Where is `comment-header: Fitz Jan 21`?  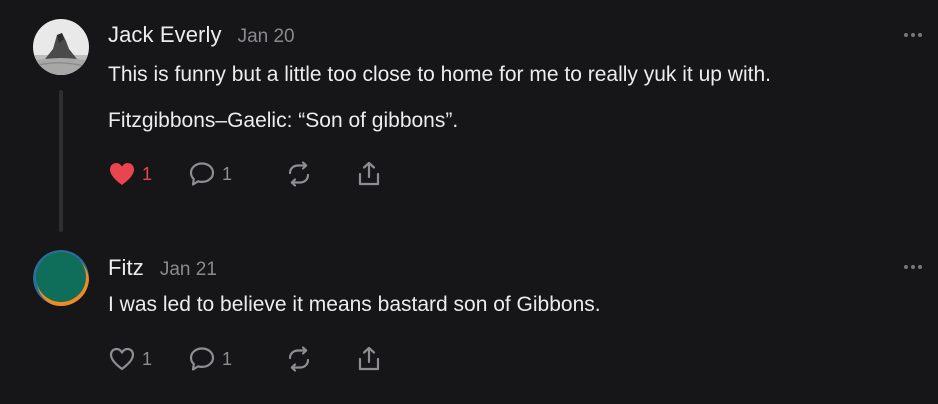
comment-header: Fitz Jan 21 is located at coordinates (162, 268).